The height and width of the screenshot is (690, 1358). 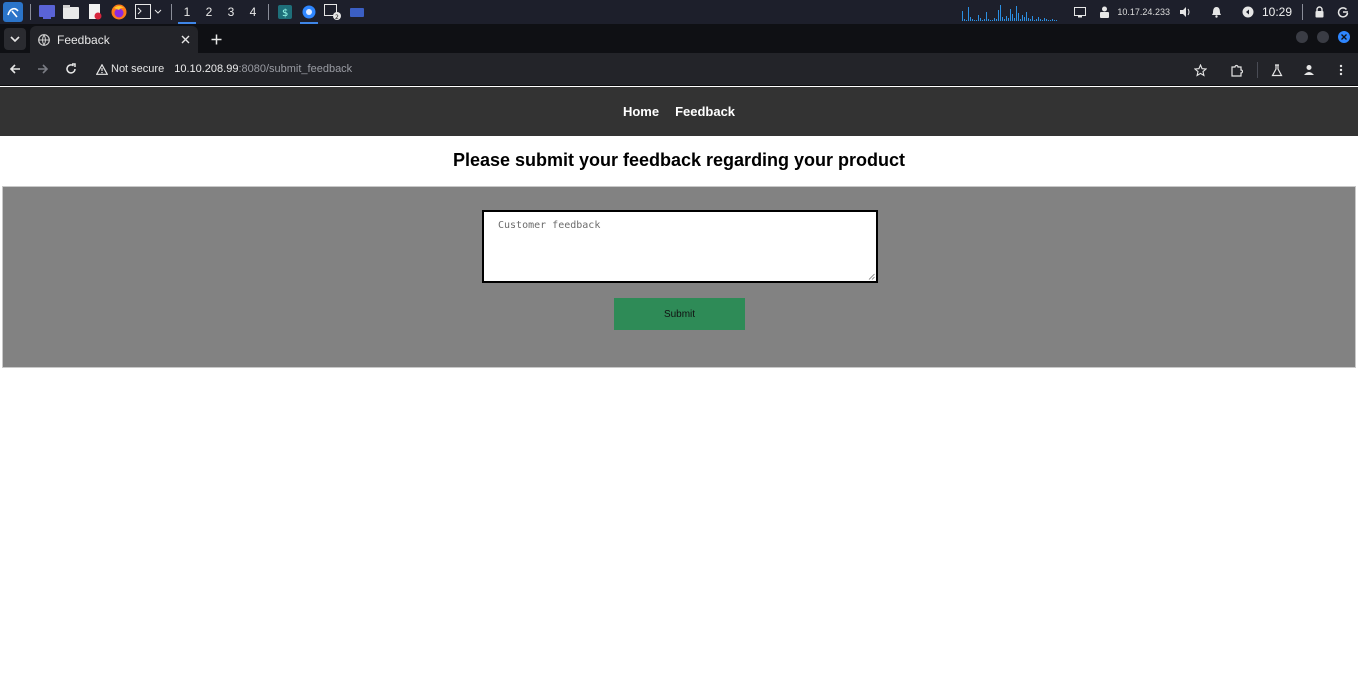 I want to click on vpn-user-icon, so click(x=1104, y=12).